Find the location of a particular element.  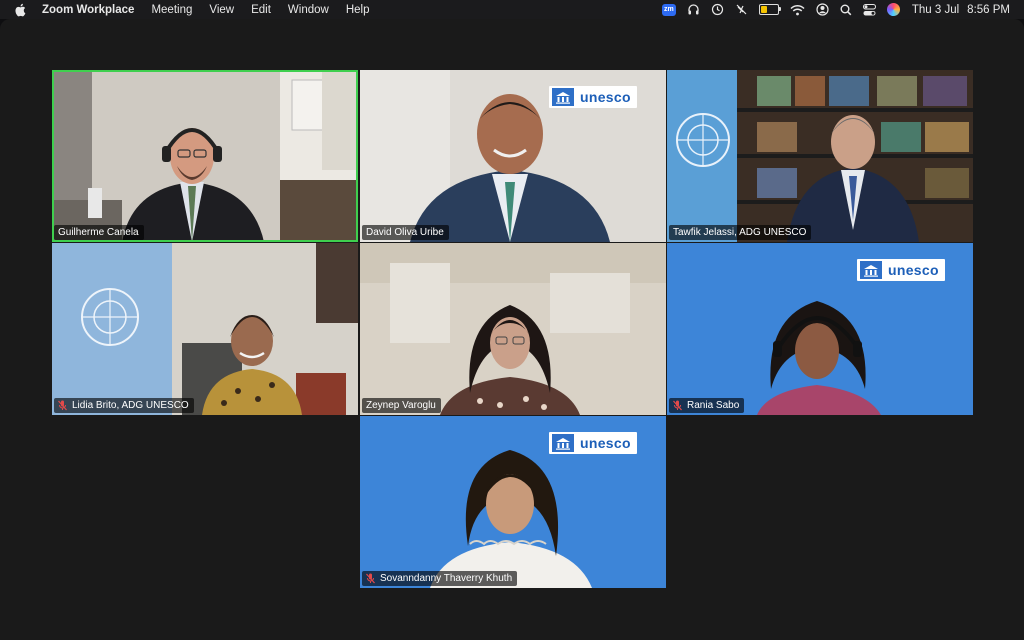

zoom-icon: zm is located at coordinates (668, 9).